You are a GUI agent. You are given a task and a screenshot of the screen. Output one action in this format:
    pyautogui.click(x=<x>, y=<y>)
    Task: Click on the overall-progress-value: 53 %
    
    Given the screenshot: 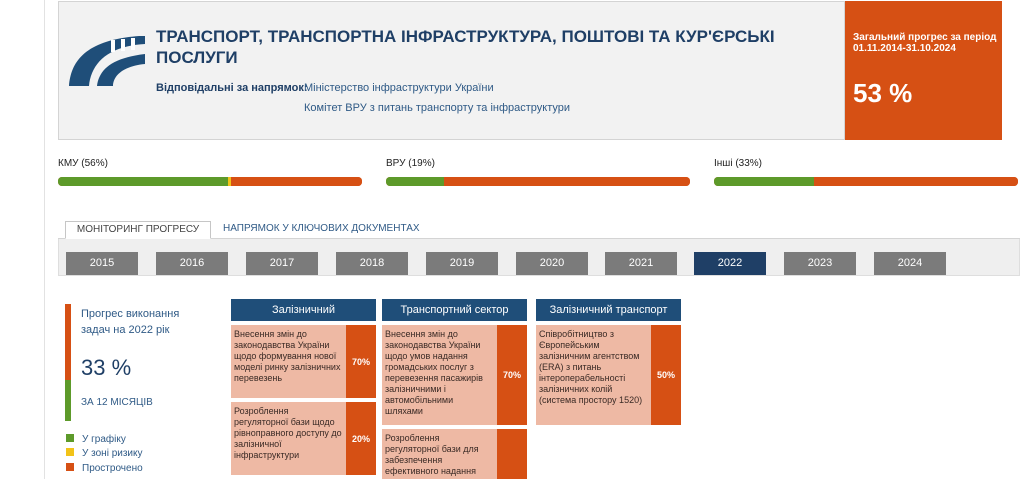 What is the action you would take?
    pyautogui.click(x=883, y=93)
    